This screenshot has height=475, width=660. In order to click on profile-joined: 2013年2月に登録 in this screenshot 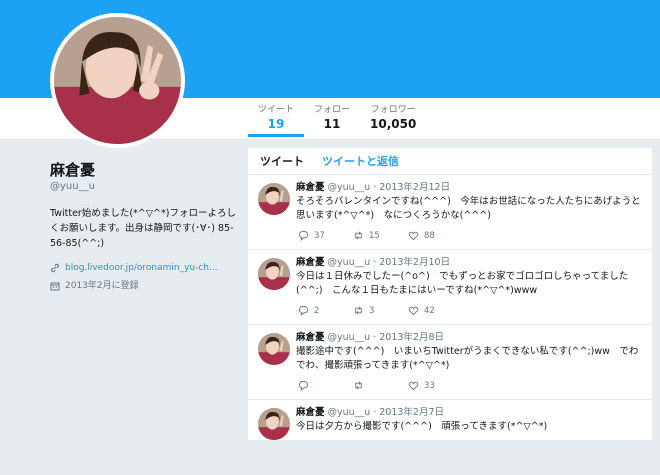, I will do `click(145, 286)`.